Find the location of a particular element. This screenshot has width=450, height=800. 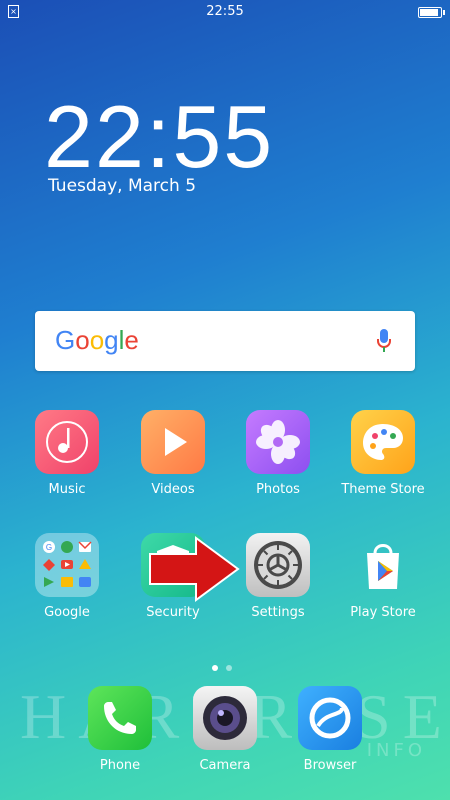

battery-icon is located at coordinates (431, 12).